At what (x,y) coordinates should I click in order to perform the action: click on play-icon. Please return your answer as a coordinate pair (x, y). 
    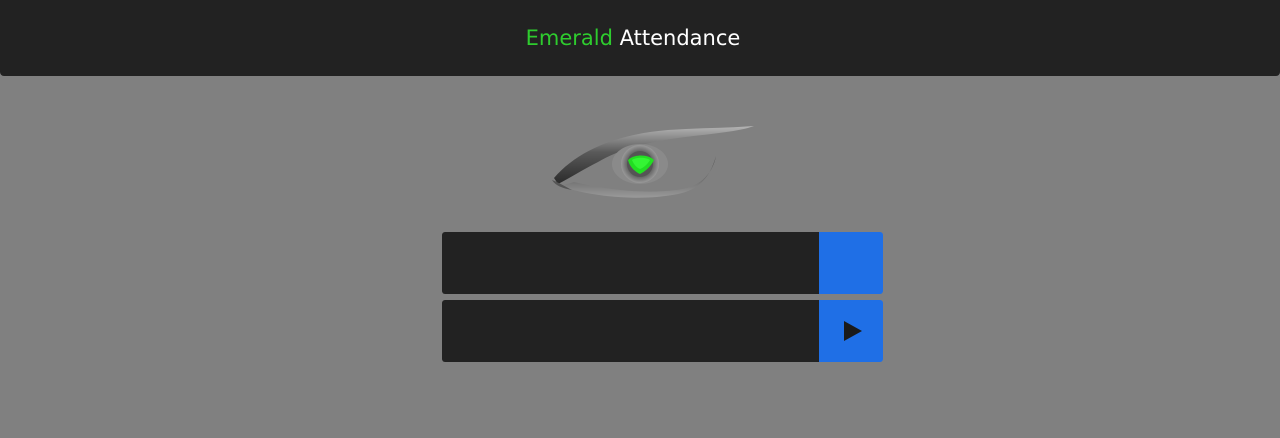
    Looking at the image, I should click on (853, 331).